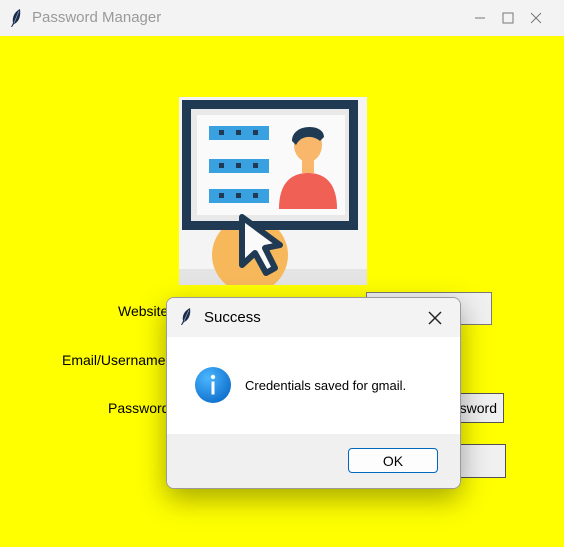 The width and height of the screenshot is (564, 547). Describe the element at coordinates (282, 18) in the screenshot. I see `window-titlebar: Password Manager` at that location.